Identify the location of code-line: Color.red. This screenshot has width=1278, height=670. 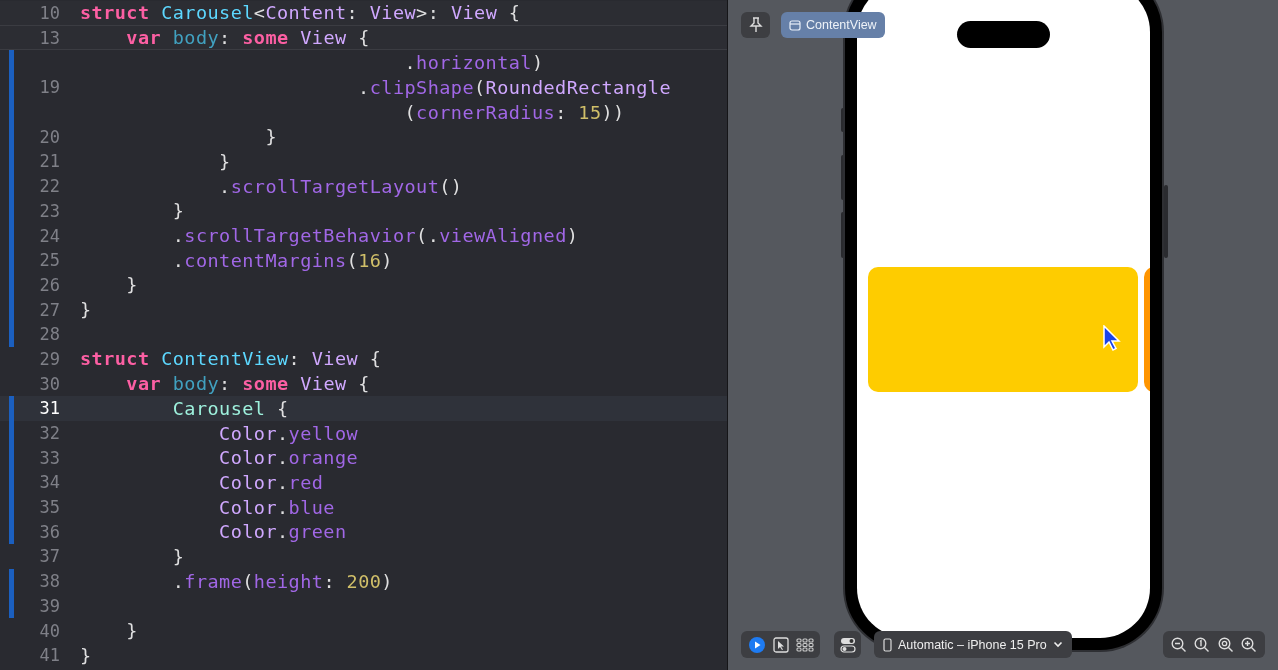
(271, 482).